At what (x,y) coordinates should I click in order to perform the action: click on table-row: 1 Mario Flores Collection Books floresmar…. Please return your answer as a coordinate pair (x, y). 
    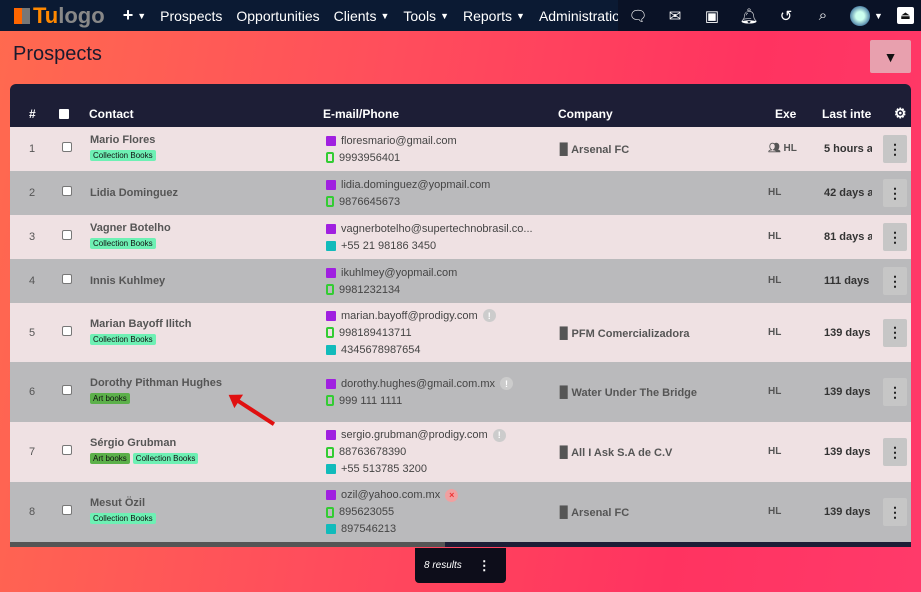
    Looking at the image, I should click on (460, 149).